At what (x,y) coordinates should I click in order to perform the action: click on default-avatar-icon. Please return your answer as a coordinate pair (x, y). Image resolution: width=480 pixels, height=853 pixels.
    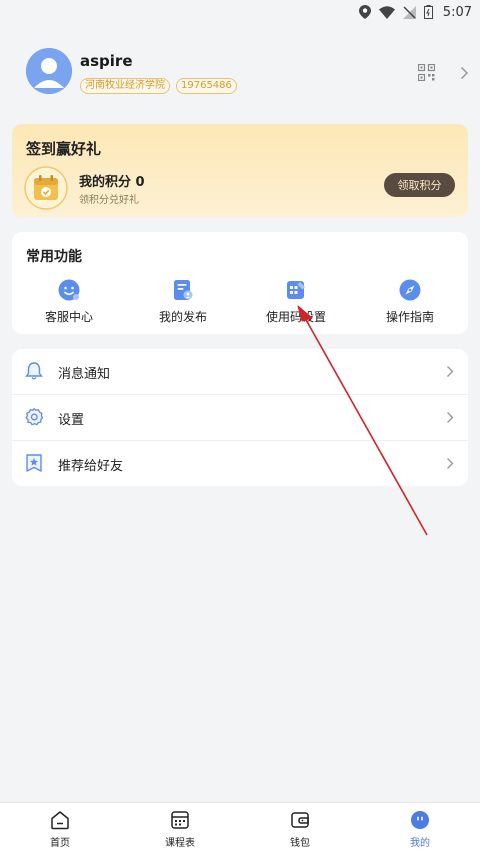
    Looking at the image, I should click on (49, 71).